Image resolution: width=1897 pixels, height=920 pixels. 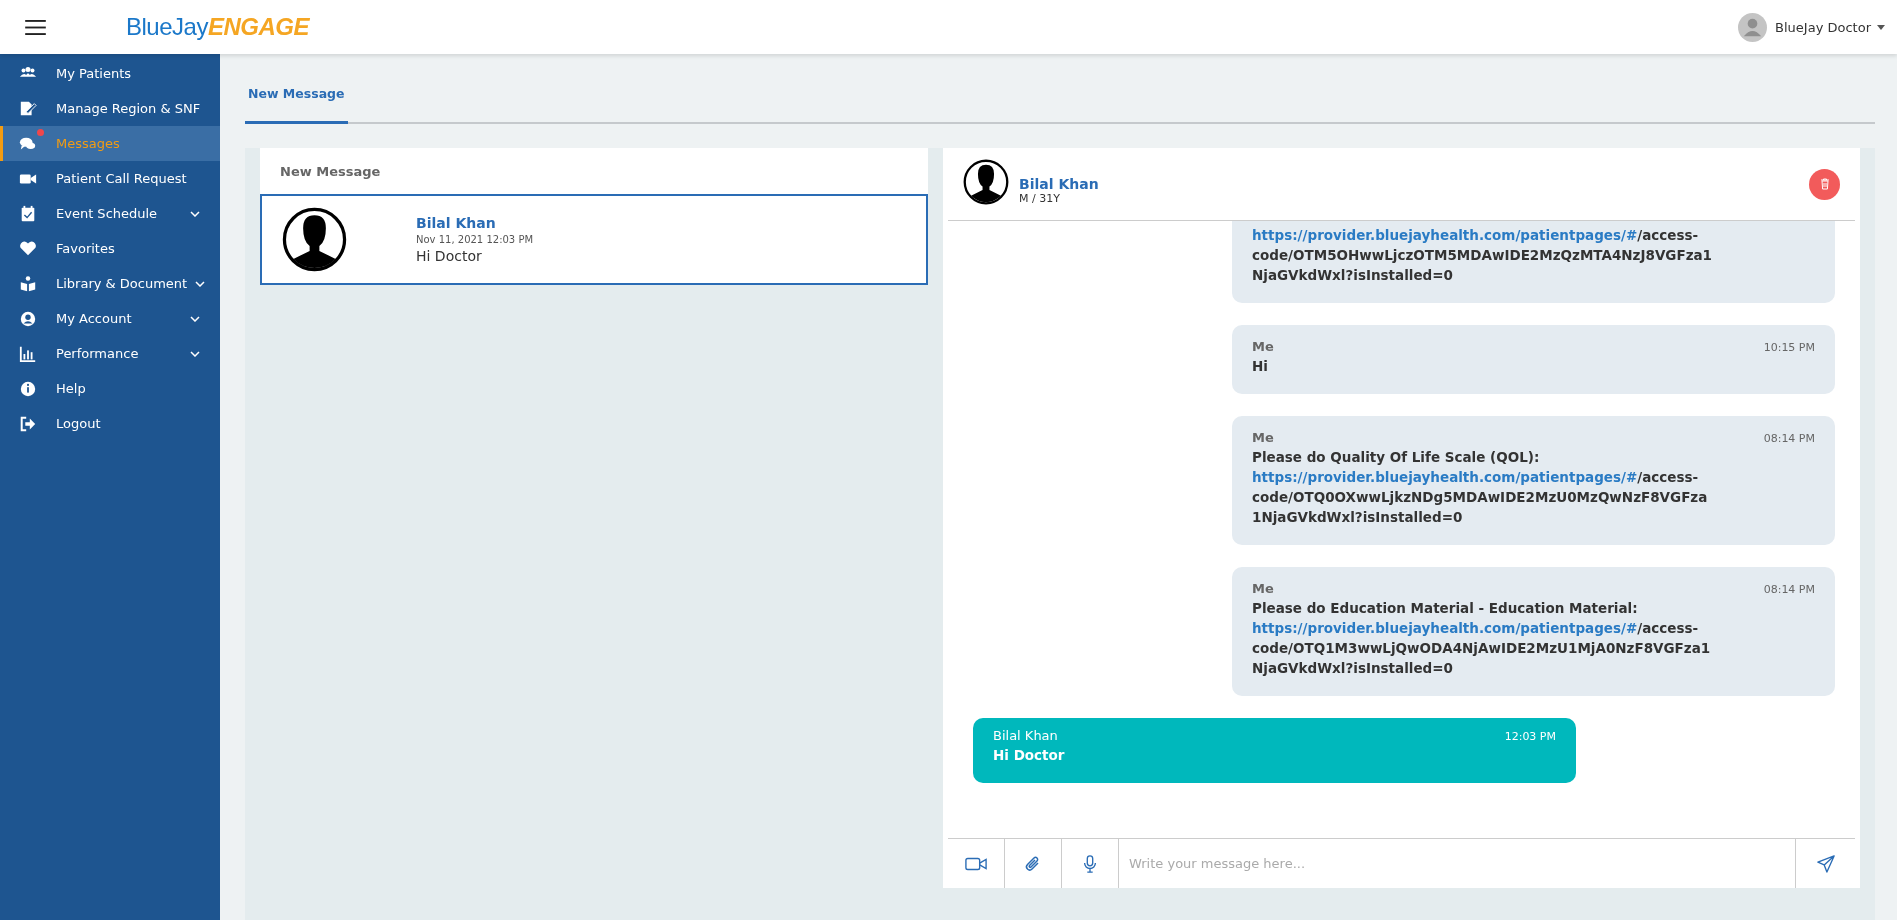 I want to click on sidebar-item: Event Schedule, so click(x=110, y=213).